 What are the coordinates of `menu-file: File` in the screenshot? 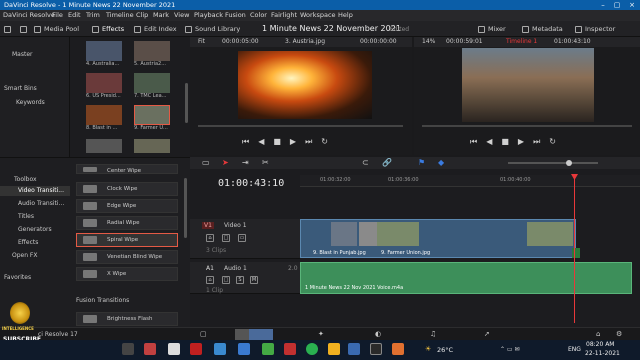 It's located at (57, 15).